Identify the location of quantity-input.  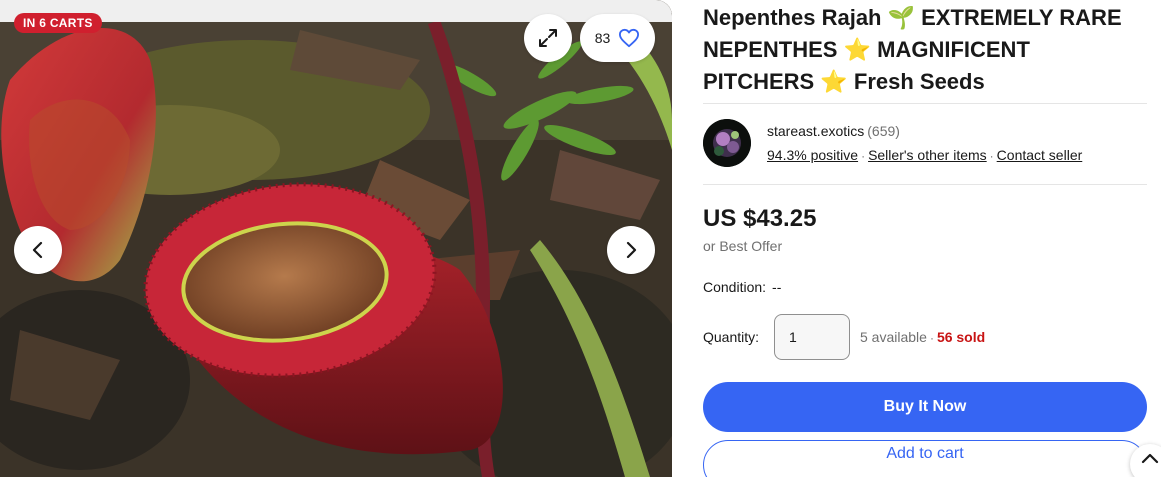
(812, 337).